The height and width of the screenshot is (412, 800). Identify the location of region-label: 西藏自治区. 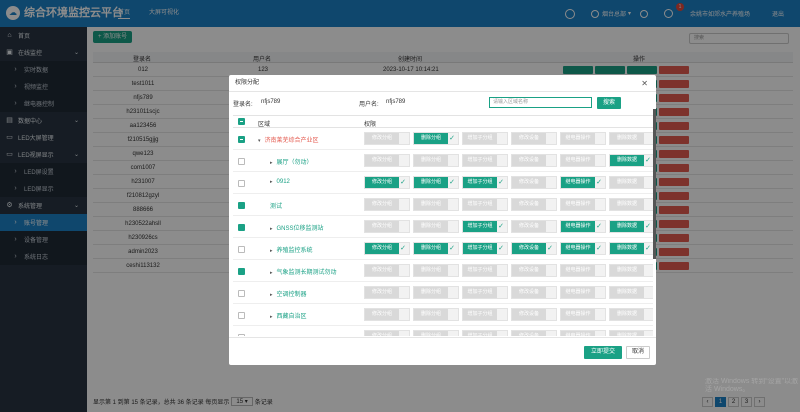
(291, 317).